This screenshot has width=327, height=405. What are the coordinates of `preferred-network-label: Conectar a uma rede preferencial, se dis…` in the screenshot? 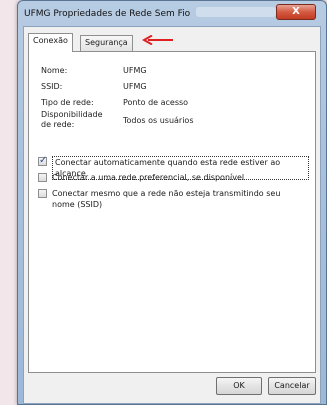 It's located at (148, 177).